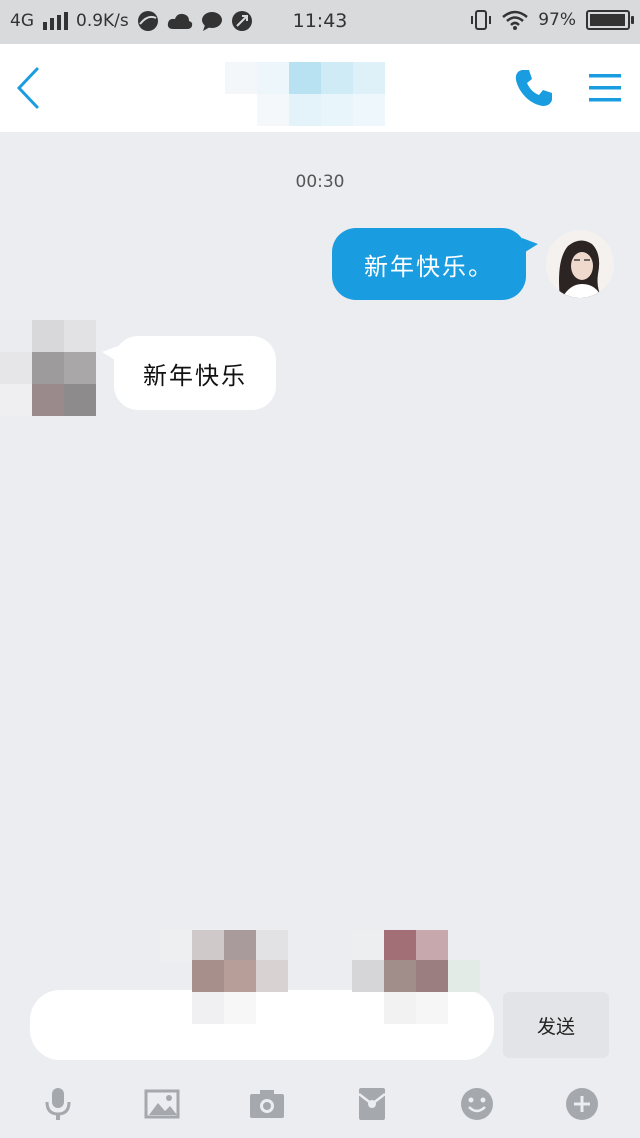  Describe the element at coordinates (320, 88) in the screenshot. I see `chat-header` at that location.